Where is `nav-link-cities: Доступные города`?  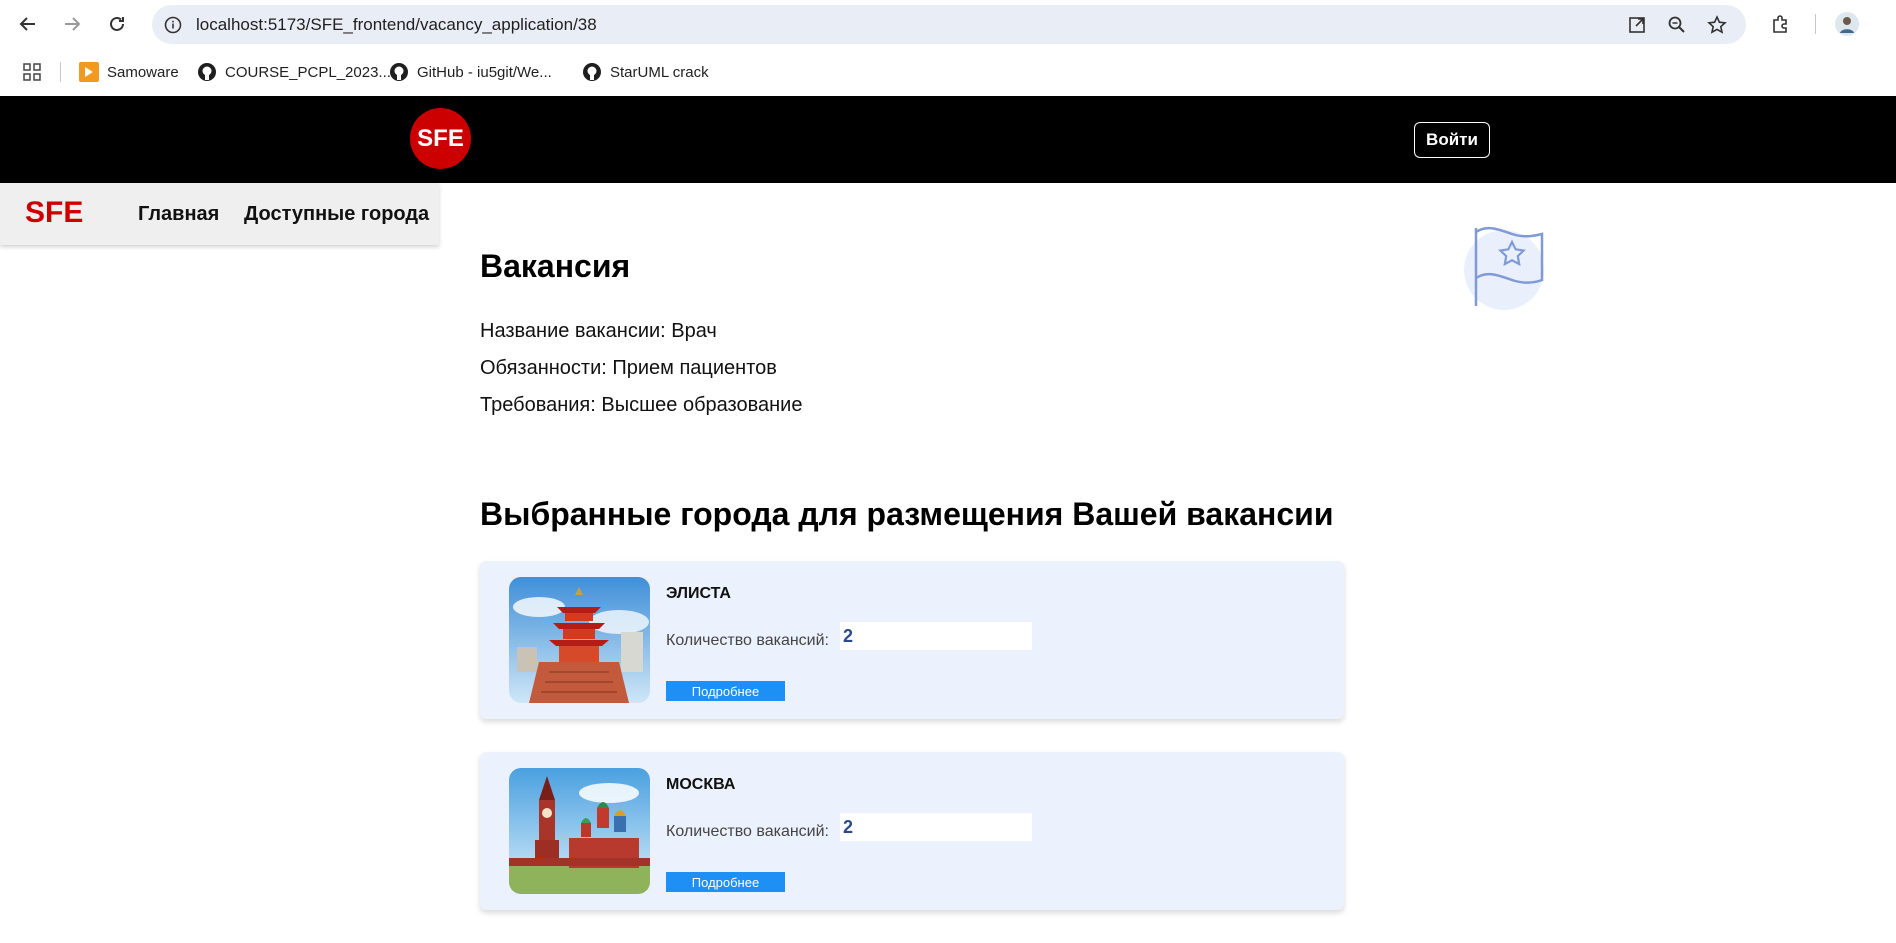
nav-link-cities: Доступные города is located at coordinates (336, 214).